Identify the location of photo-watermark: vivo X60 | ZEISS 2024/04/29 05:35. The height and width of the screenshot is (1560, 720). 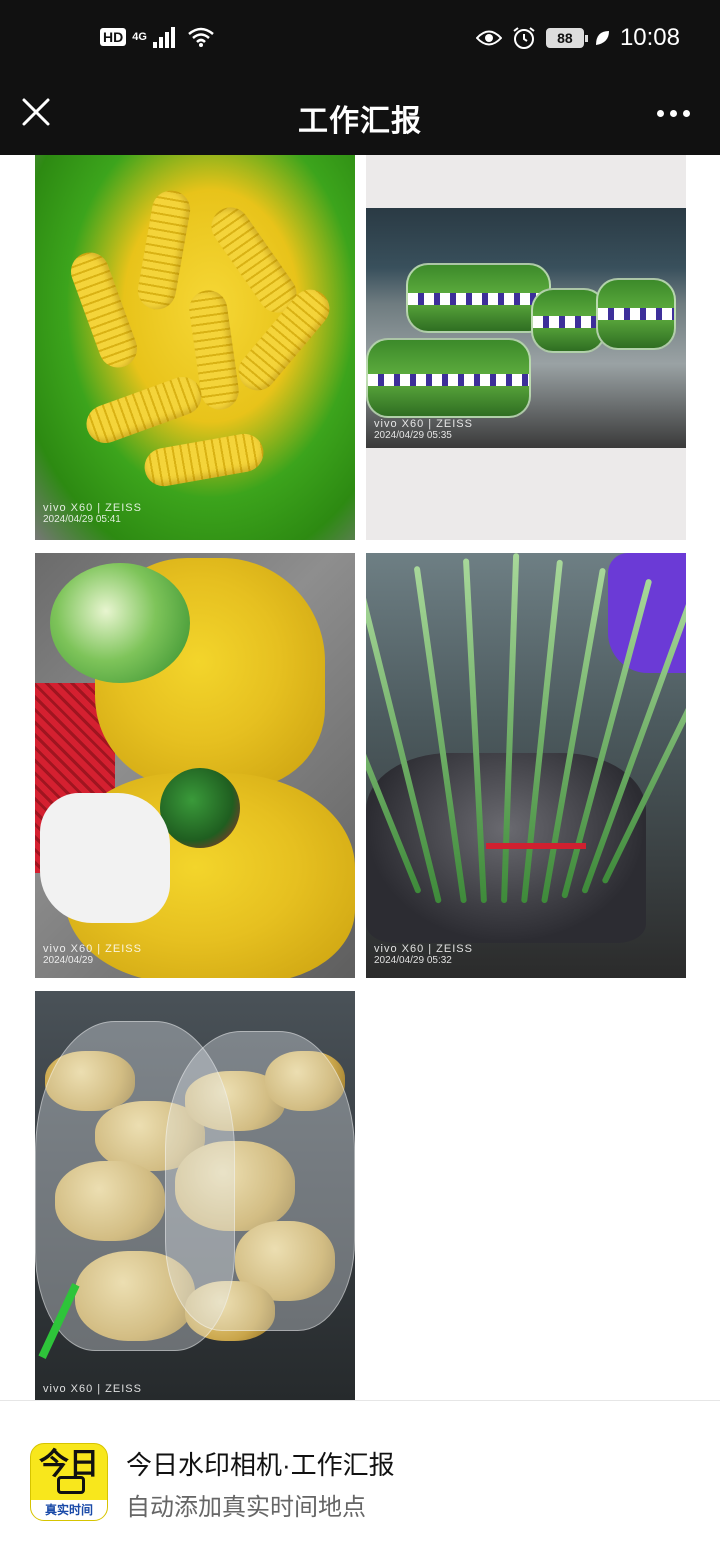
(423, 430).